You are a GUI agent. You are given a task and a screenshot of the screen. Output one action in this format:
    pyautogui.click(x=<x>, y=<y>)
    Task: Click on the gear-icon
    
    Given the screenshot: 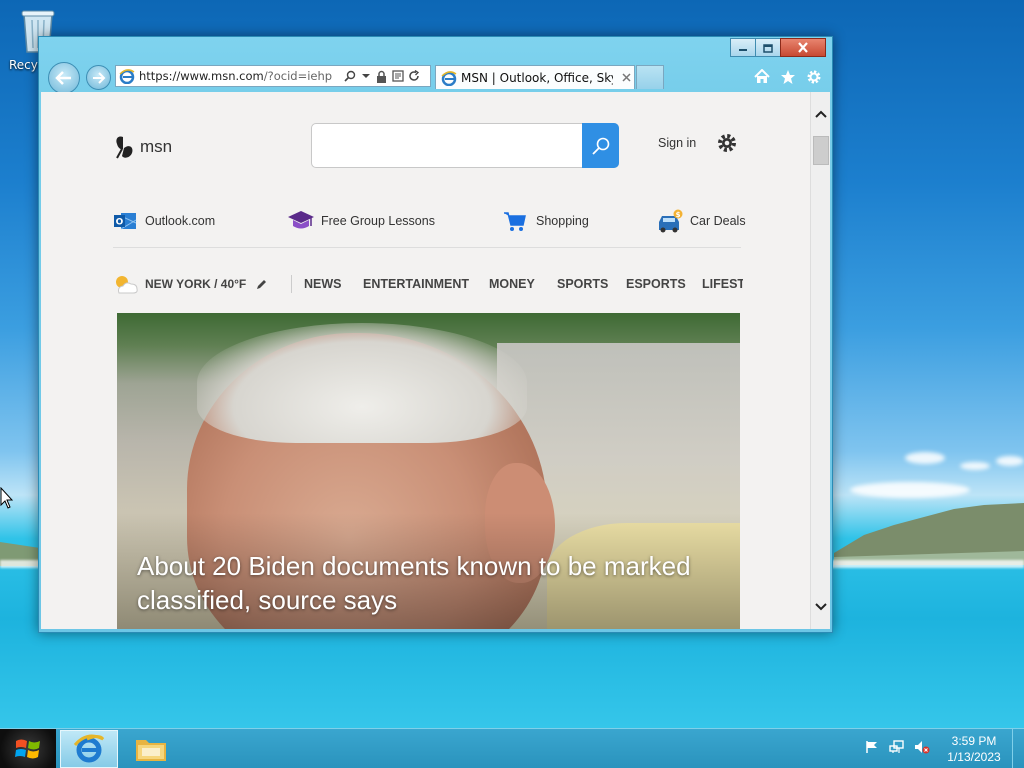 What is the action you would take?
    pyautogui.click(x=813, y=76)
    